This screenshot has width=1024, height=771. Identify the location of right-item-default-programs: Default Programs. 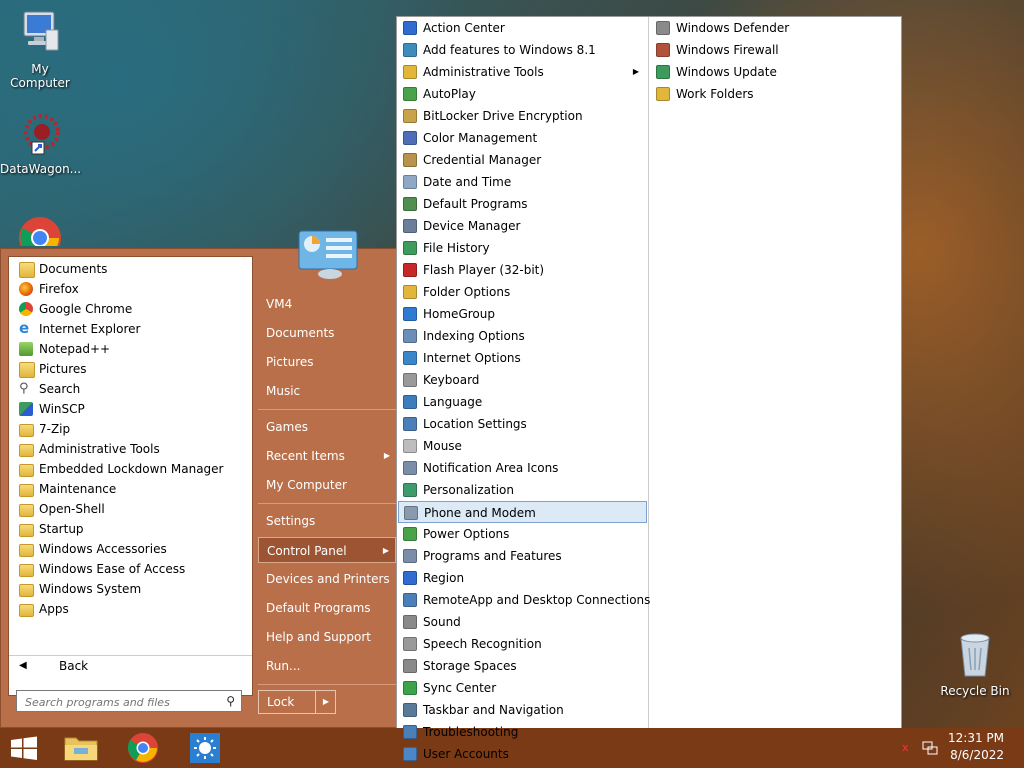
(327, 608).